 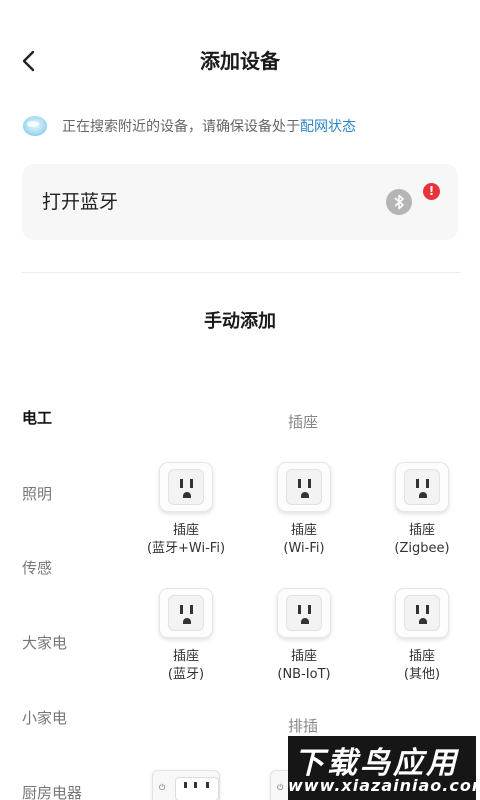 What do you see at coordinates (44, 643) in the screenshot?
I see `category-item-large-appliance: 大家电` at bounding box center [44, 643].